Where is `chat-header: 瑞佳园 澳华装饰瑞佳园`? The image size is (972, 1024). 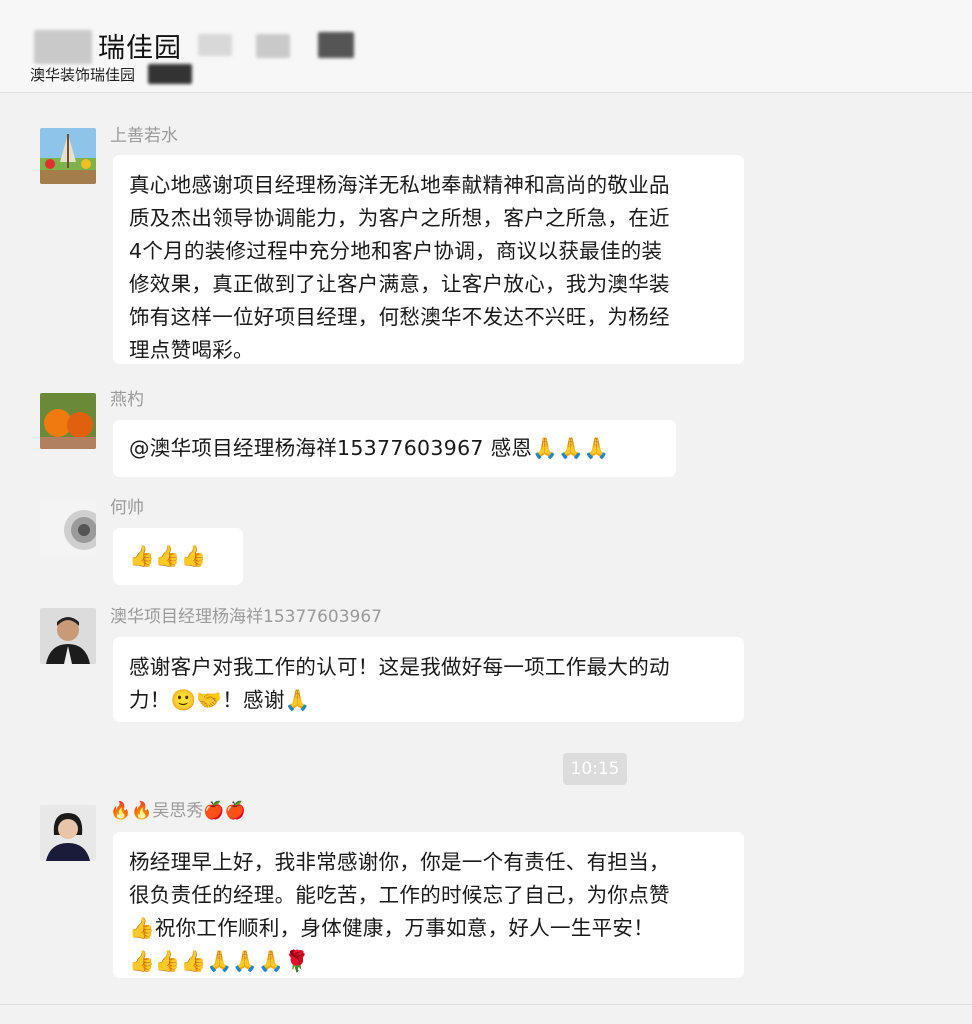 chat-header: 瑞佳园 澳华装饰瑞佳园 is located at coordinates (486, 46).